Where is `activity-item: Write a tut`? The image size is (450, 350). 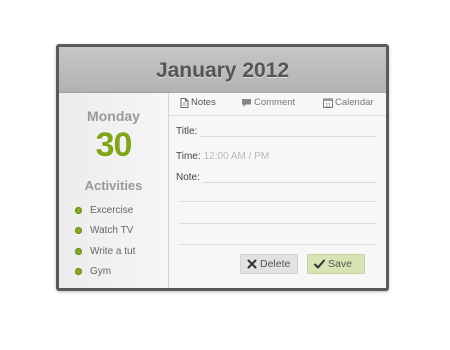
activity-item: Write a tut is located at coordinates (105, 251).